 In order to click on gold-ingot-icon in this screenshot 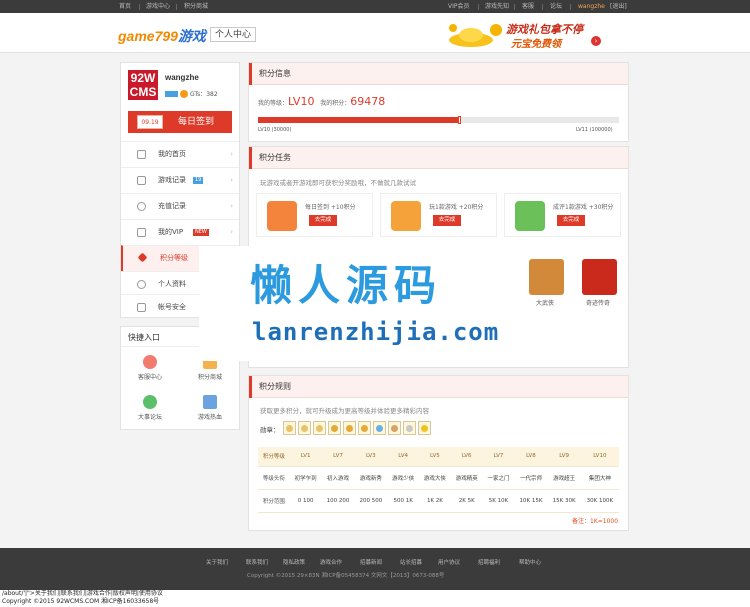, I will do `click(471, 35)`.